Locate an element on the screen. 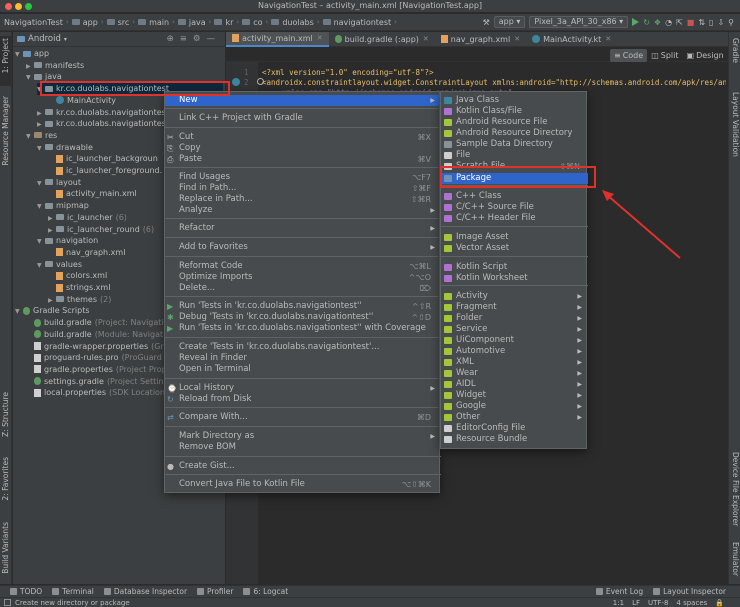  chevron-down-icon: ▾ is located at coordinates (65, 39).